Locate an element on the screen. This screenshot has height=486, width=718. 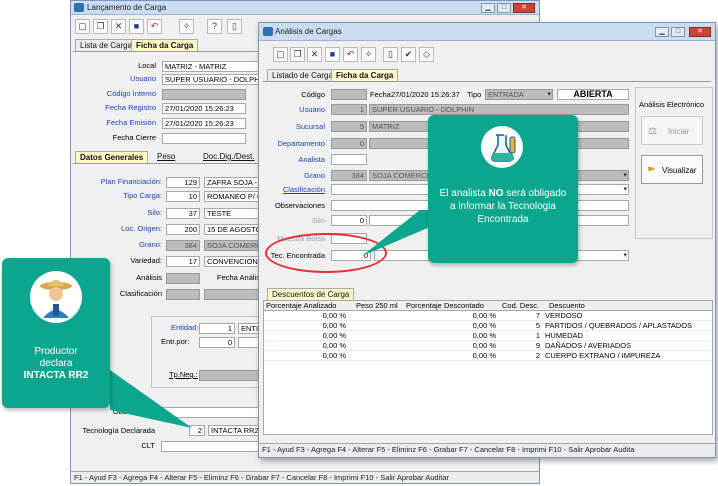
table-row: 0,00 % 0,00 % 1 HUMEDAD is located at coordinates (488, 336).